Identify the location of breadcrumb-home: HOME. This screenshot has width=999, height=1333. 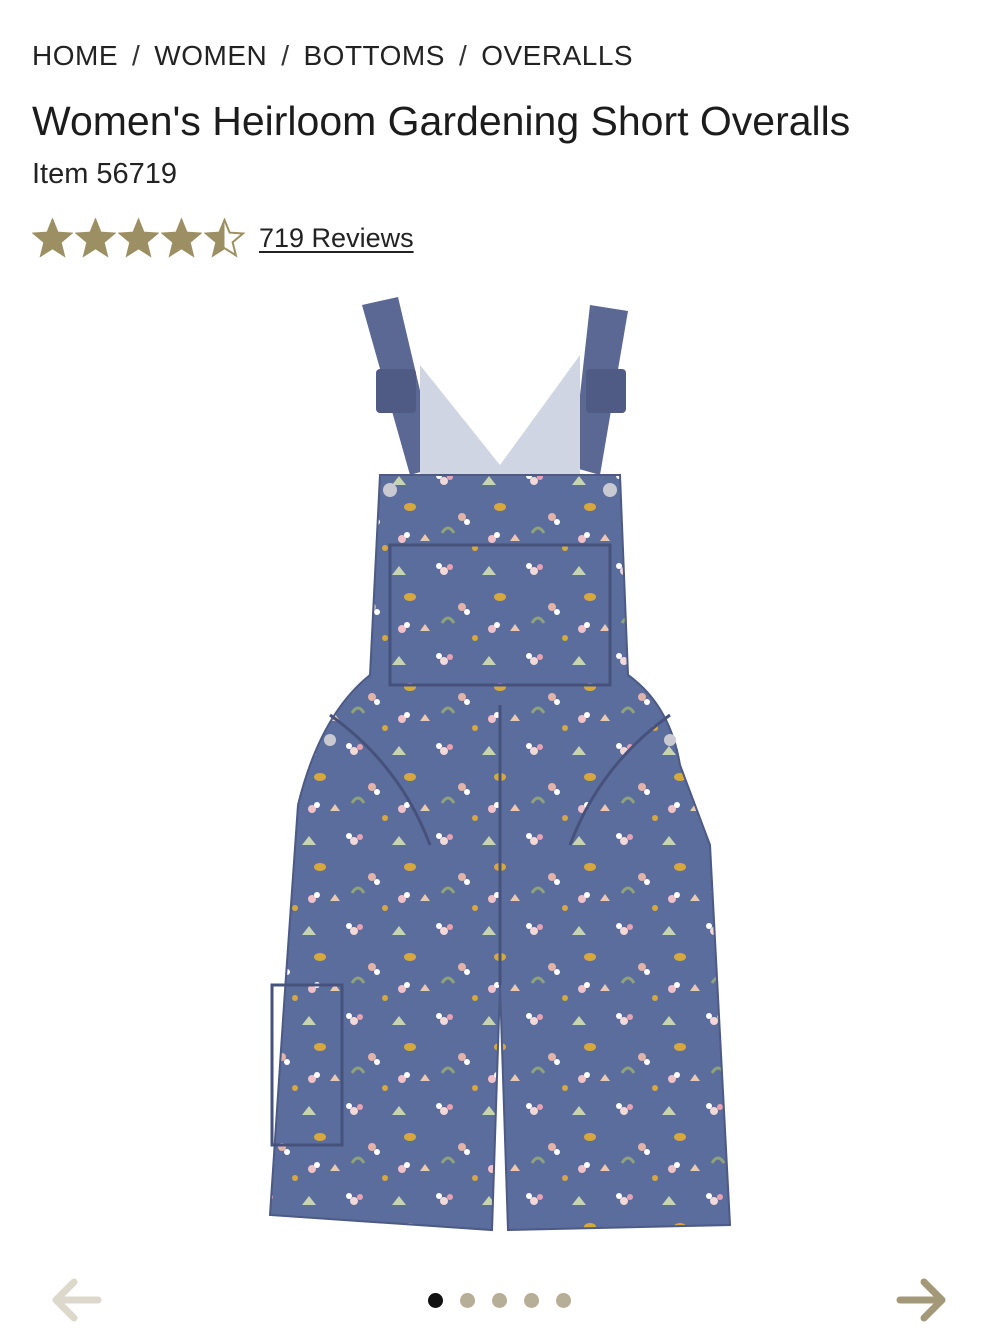
(75, 56).